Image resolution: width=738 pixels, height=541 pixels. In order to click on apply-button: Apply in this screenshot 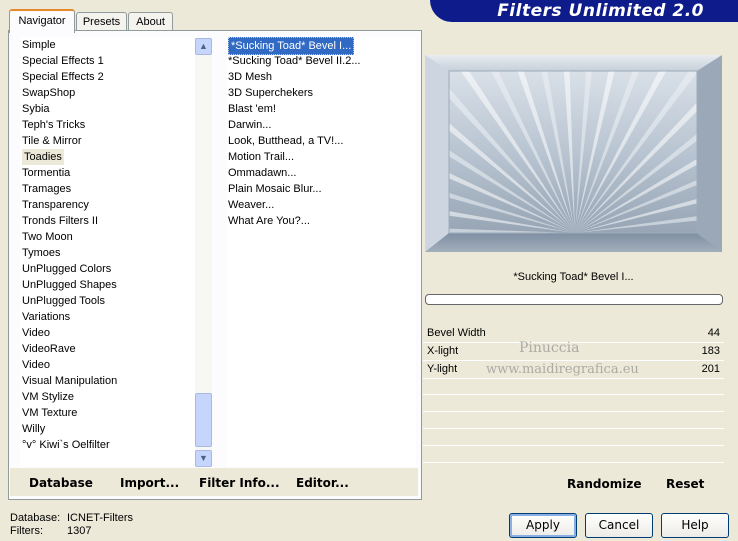, I will do `click(543, 525)`.